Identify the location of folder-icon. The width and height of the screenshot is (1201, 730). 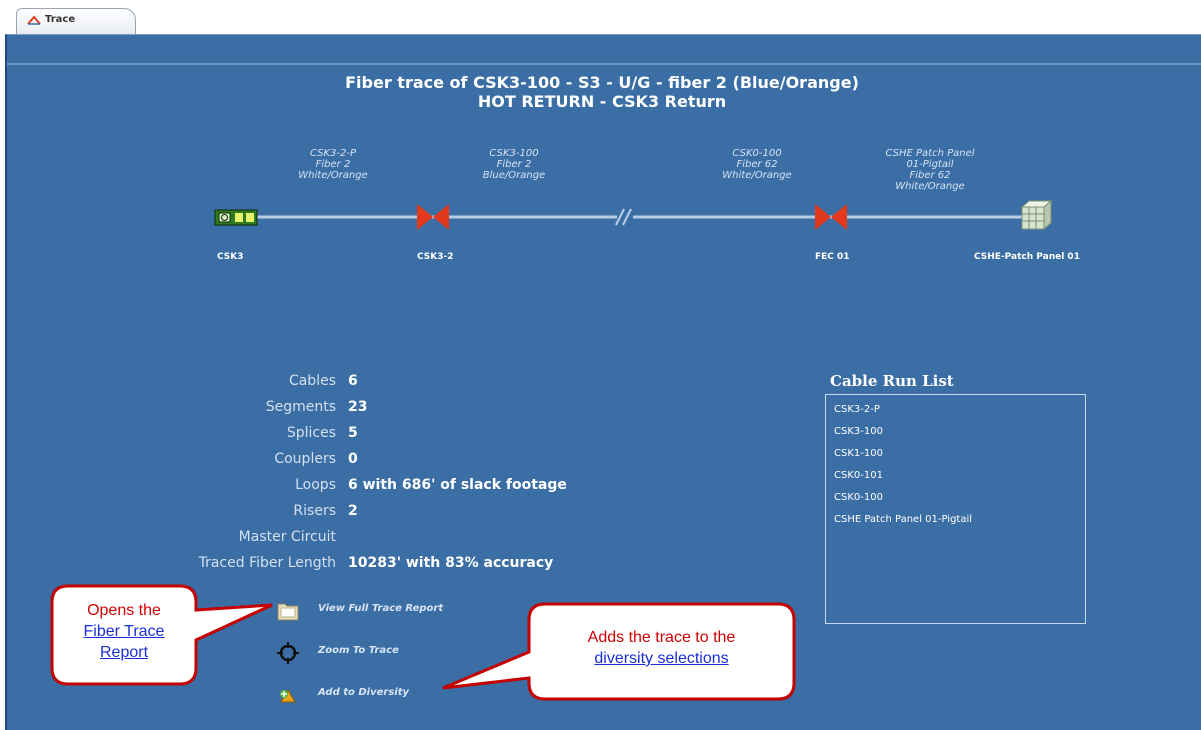
(288, 612).